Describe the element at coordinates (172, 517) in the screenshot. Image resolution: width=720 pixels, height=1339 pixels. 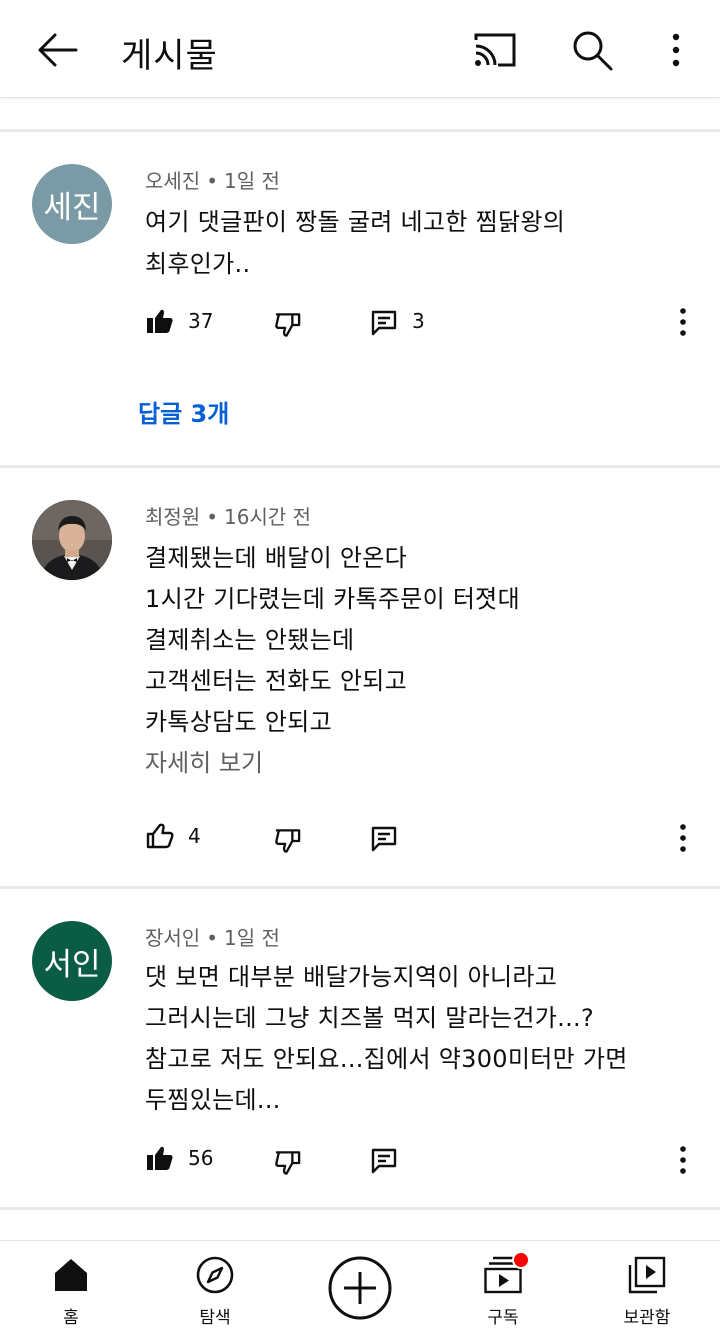
I see `author-name: 최정원` at that location.